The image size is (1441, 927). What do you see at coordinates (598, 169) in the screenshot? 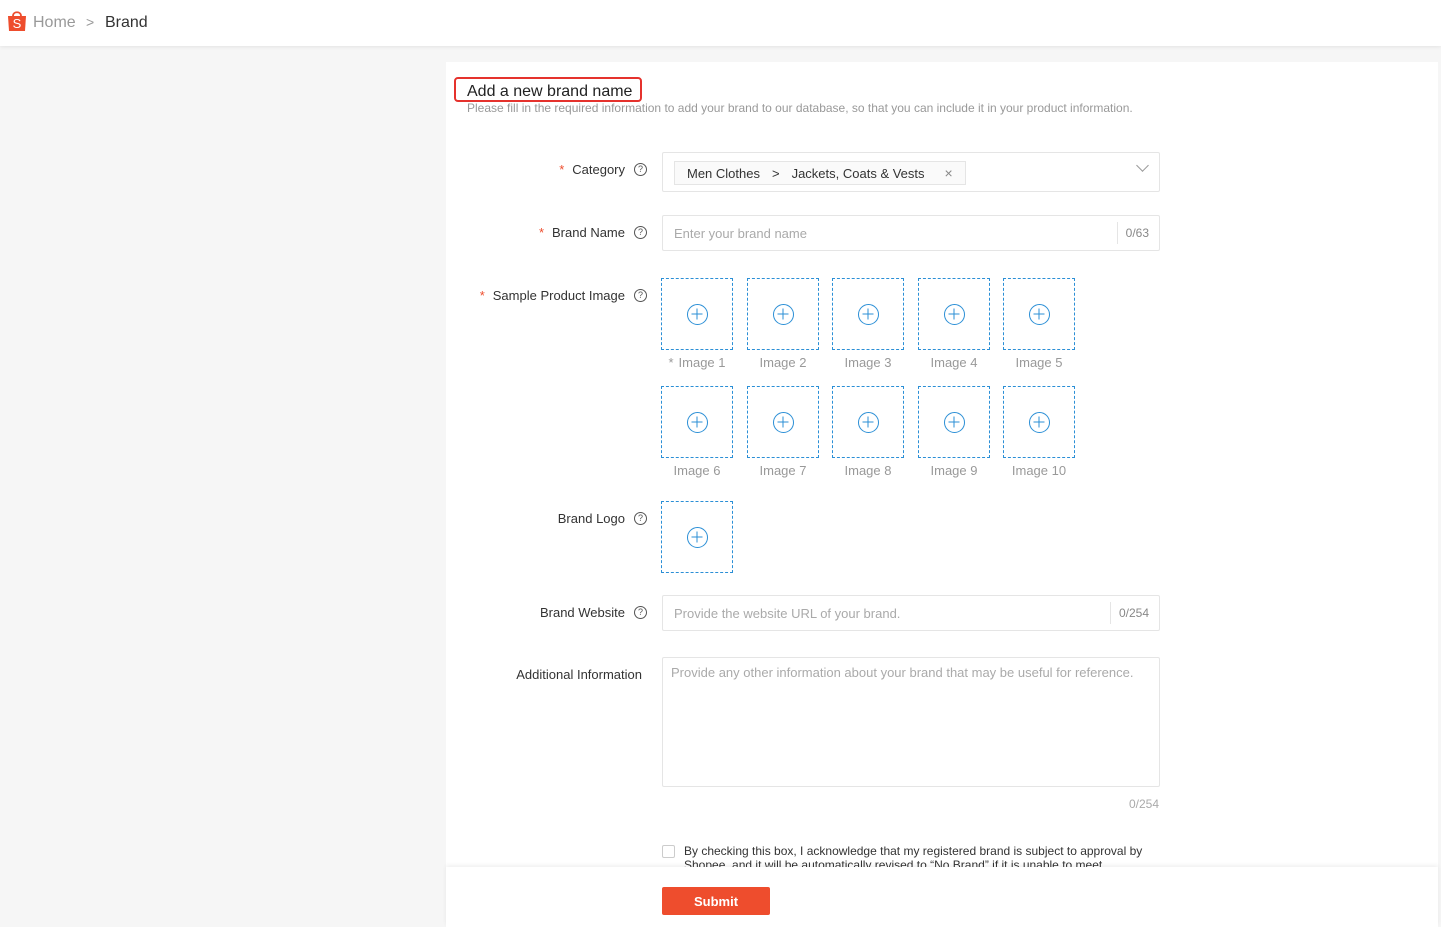
I see `category-label-text: Category` at bounding box center [598, 169].